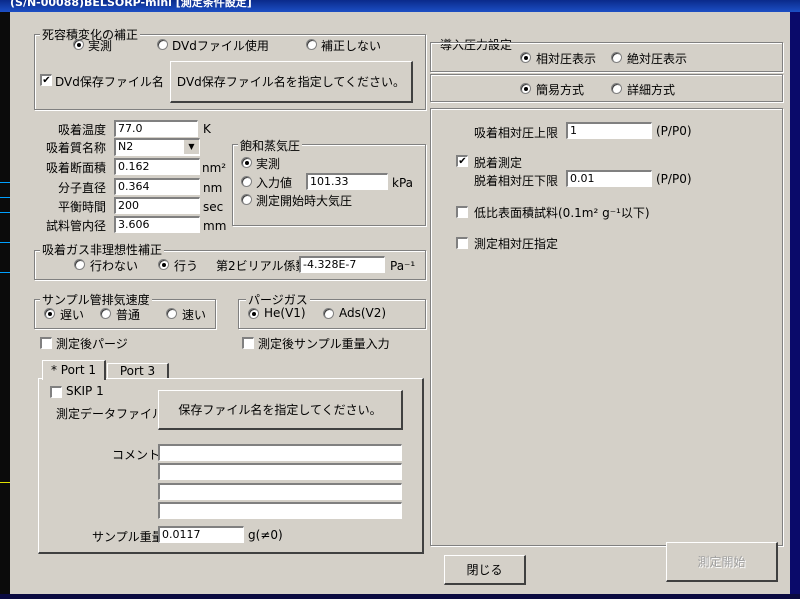 The height and width of the screenshot is (599, 800). I want to click on upper-limit-unit: (P/P0), so click(674, 131).